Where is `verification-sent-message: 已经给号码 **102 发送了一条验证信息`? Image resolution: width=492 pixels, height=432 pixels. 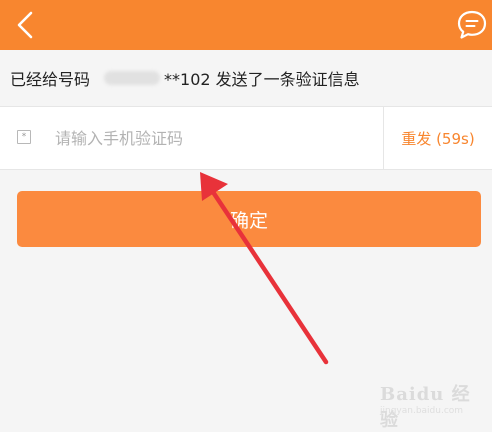
verification-sent-message: 已经给号码 **102 发送了一条验证信息 is located at coordinates (185, 78).